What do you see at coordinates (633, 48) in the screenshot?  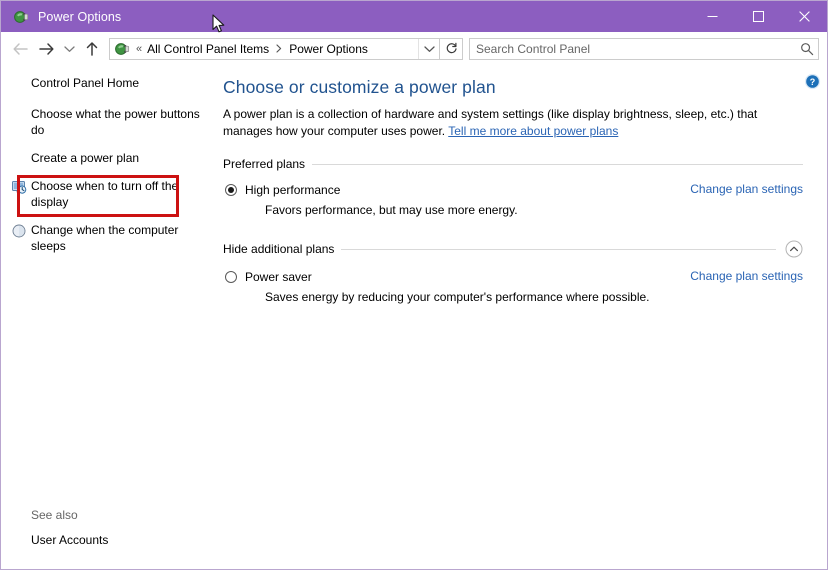 I see `search-input` at bounding box center [633, 48].